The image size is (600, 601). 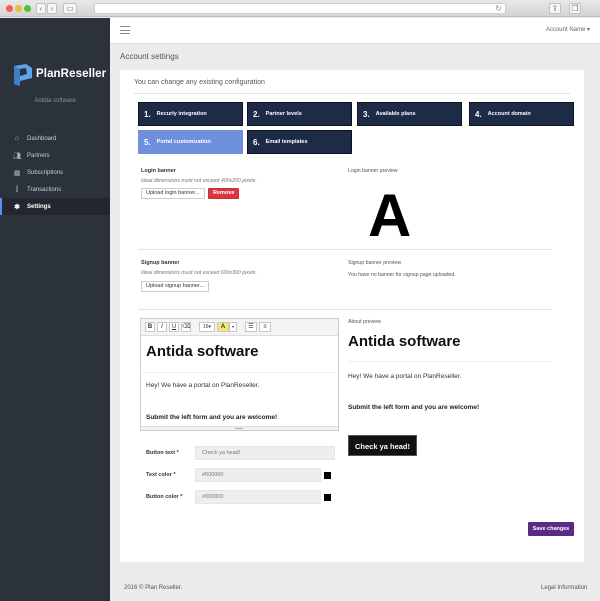 I want to click on tab-account-domain: 4. Account domain, so click(x=521, y=114).